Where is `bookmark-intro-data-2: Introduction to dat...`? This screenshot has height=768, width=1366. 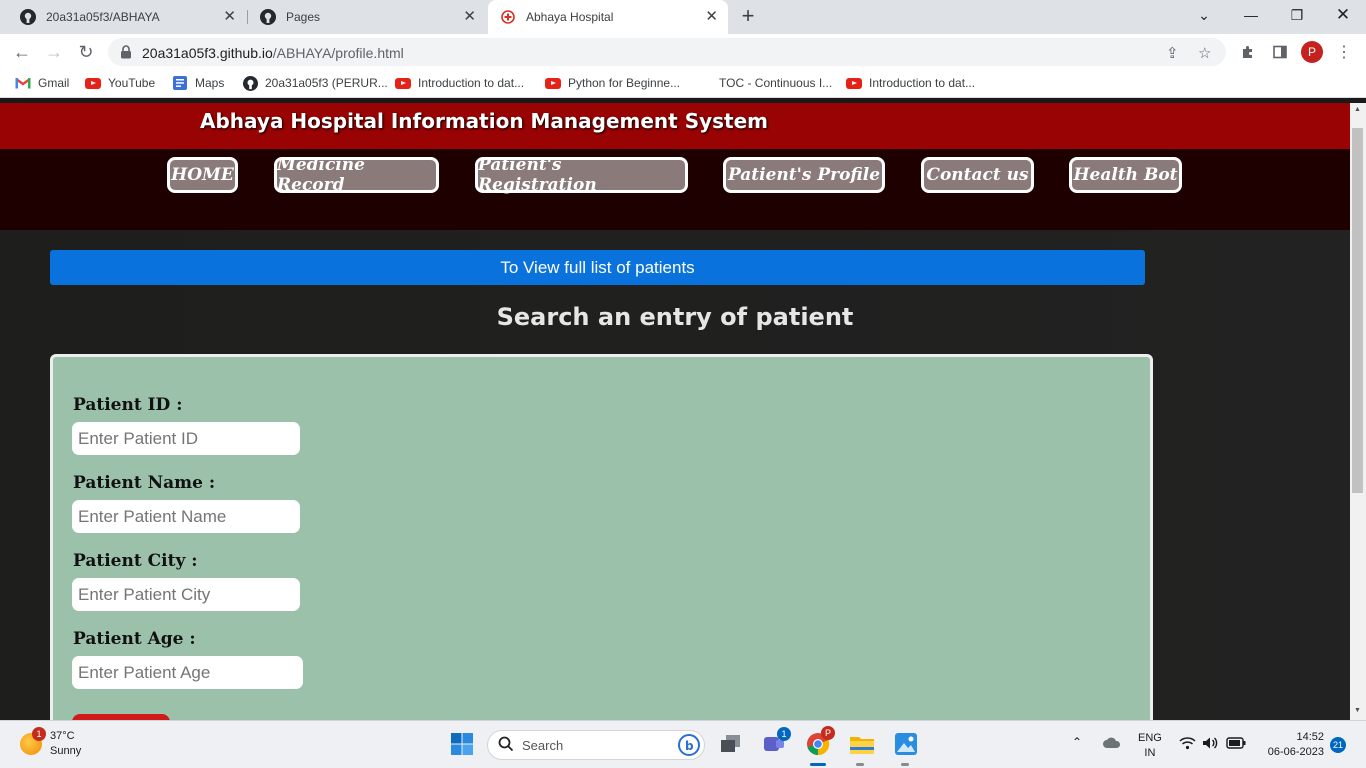
bookmark-intro-data-2: Introduction to dat... is located at coordinates (910, 83).